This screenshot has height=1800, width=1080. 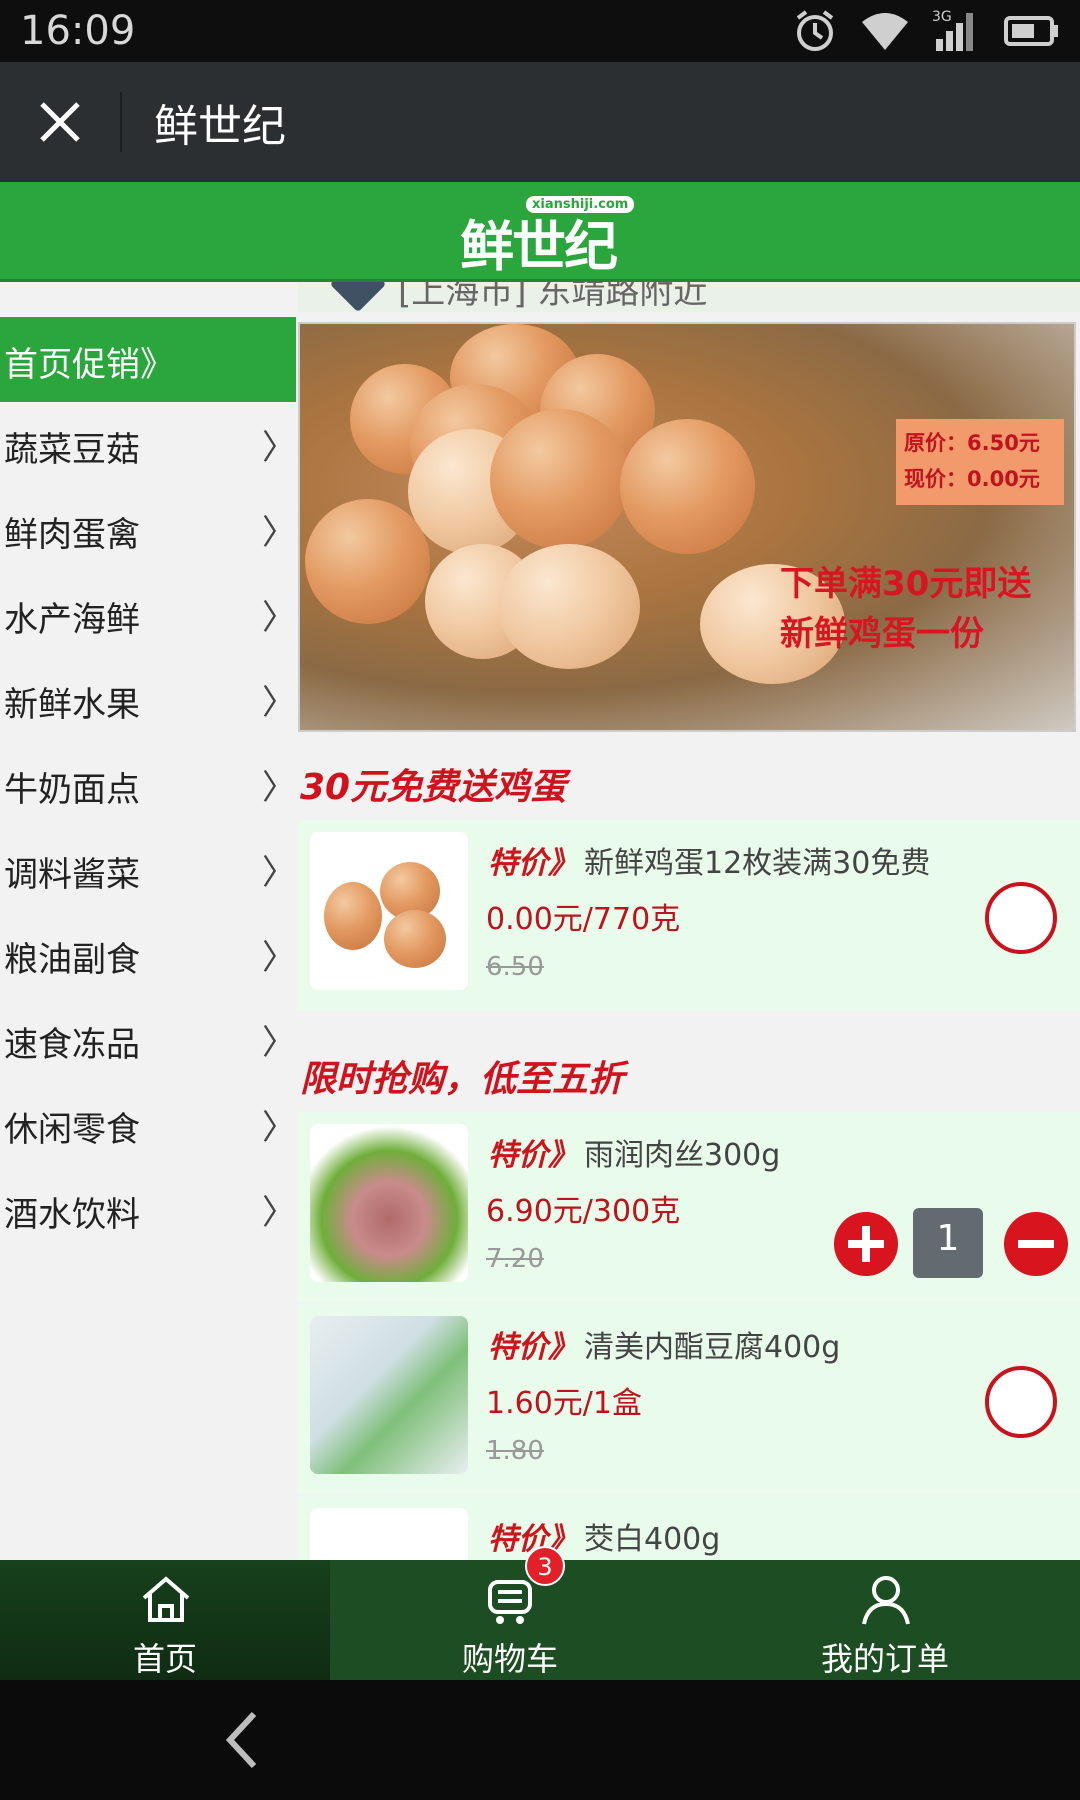 What do you see at coordinates (72, 960) in the screenshot?
I see `sidebar-item-label: 粮油副食` at bounding box center [72, 960].